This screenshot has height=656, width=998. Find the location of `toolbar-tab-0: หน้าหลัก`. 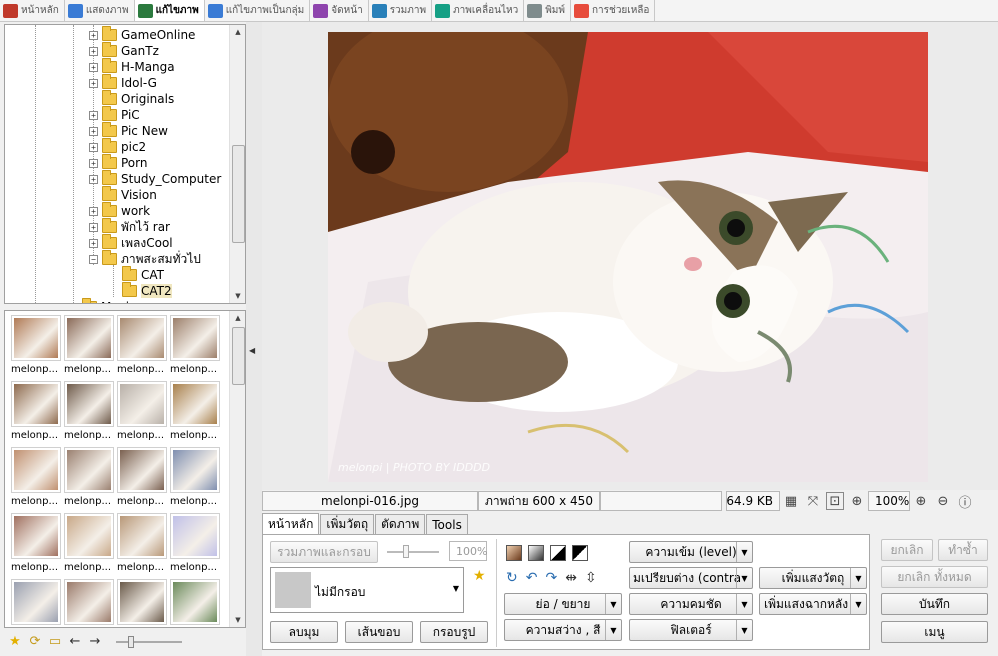

toolbar-tab-0: หน้าหลัก is located at coordinates (32, 10).